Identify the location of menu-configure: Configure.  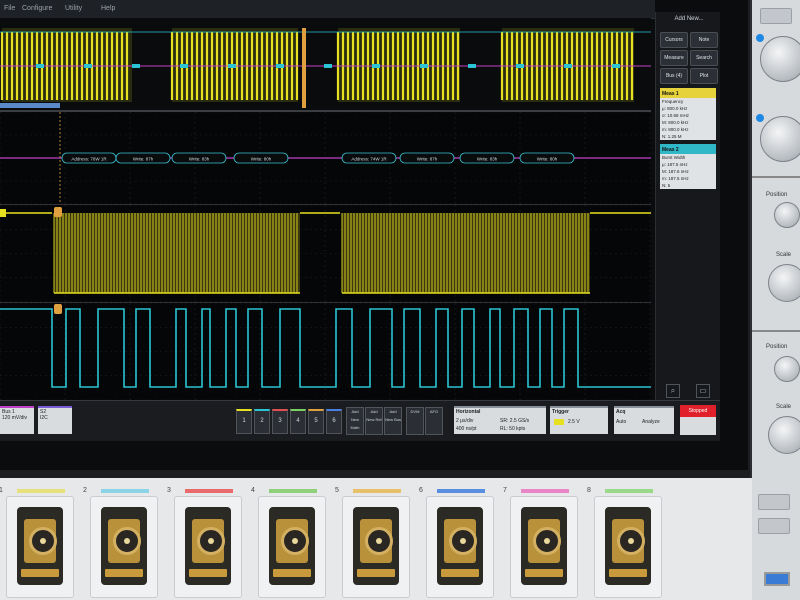
(37, 8).